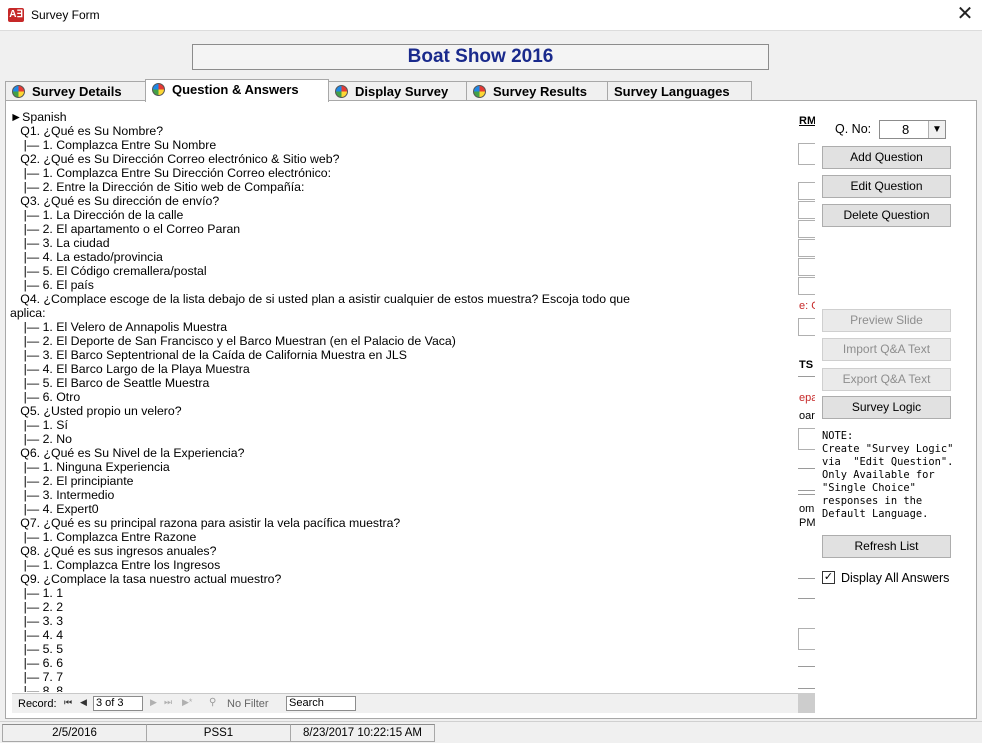  What do you see at coordinates (491, 15) in the screenshot?
I see `title-bar: A∃ Survey Form ✕` at bounding box center [491, 15].